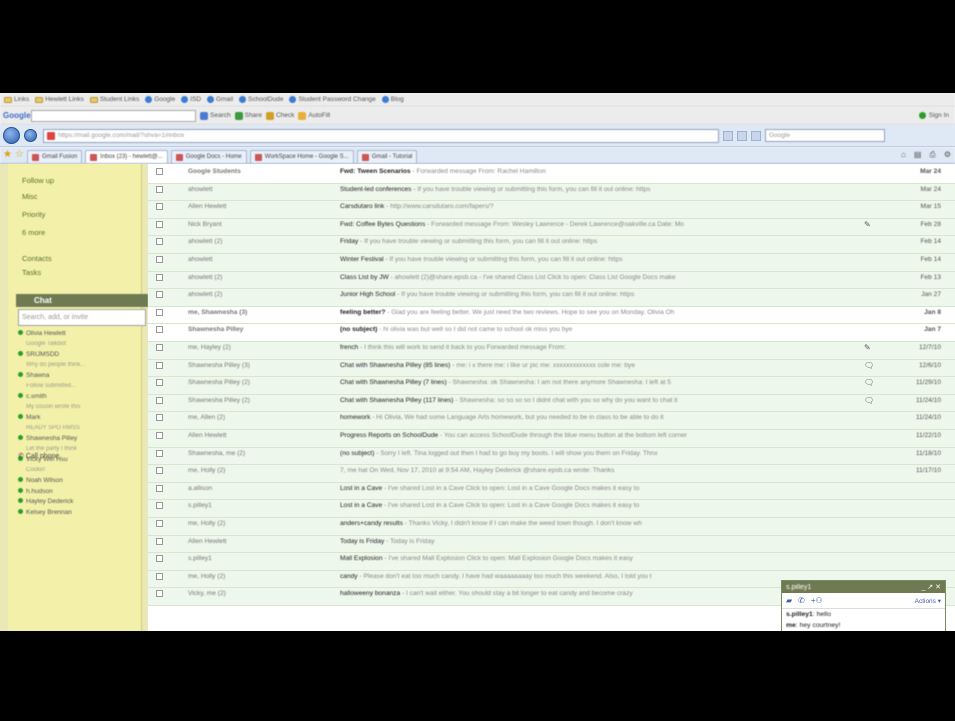  Describe the element at coordinates (392, 99) in the screenshot. I see `links-bar-item: Blog` at that location.